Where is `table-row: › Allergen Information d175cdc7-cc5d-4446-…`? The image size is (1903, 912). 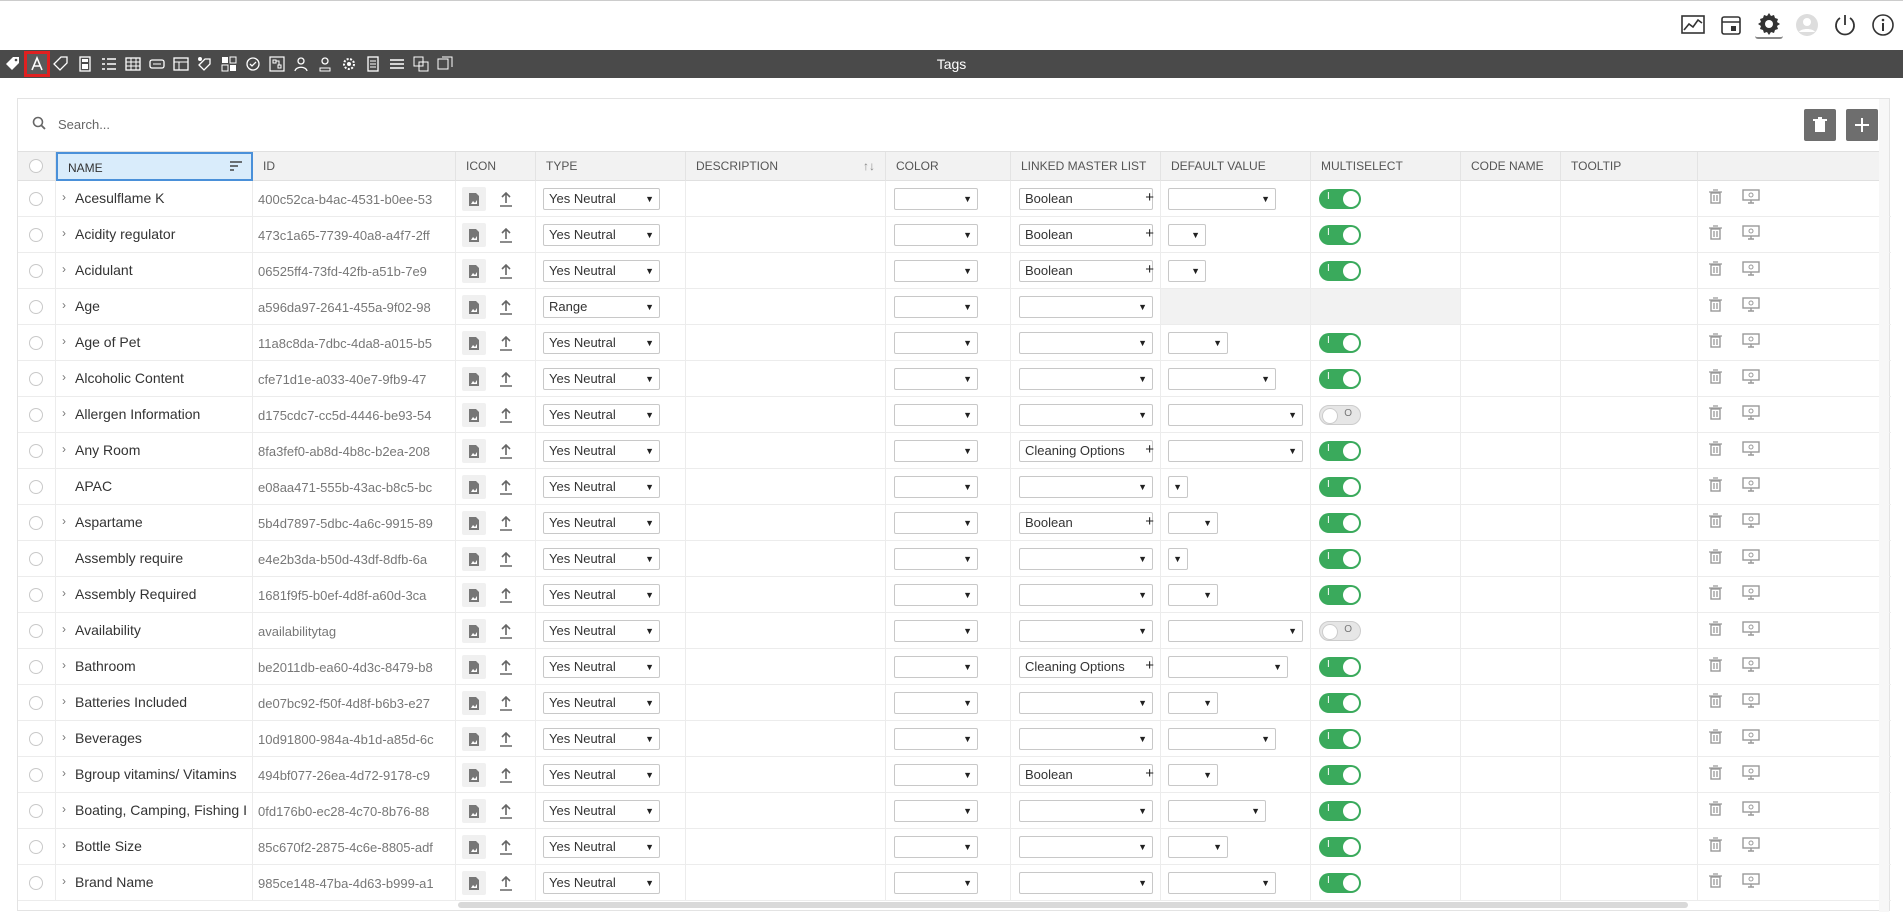
table-row: › Allergen Information d175cdc7-cc5d-4446-… is located at coordinates (954, 415).